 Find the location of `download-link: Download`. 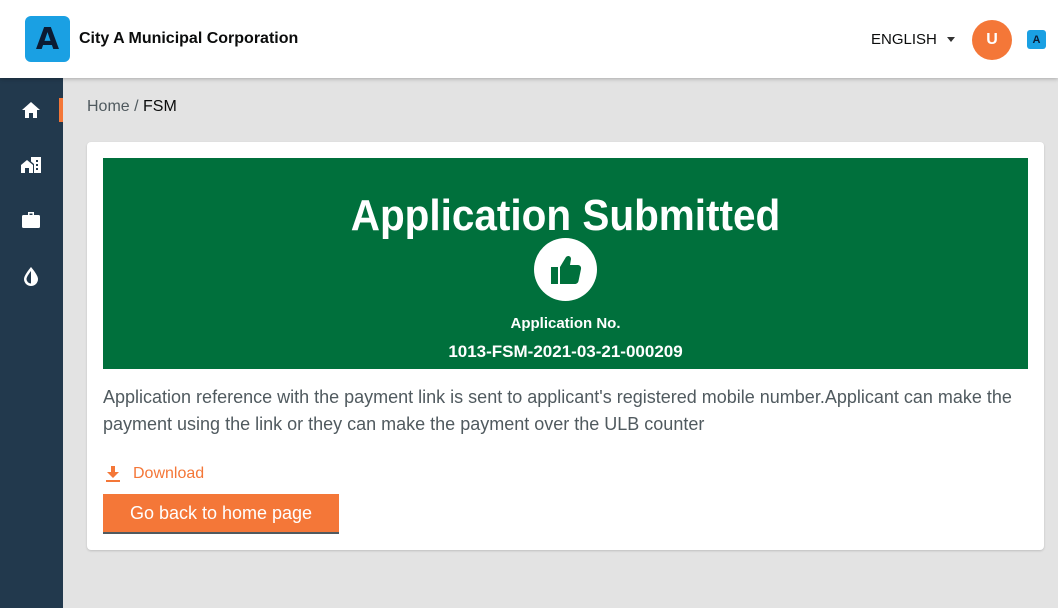

download-link: Download is located at coordinates (155, 474).